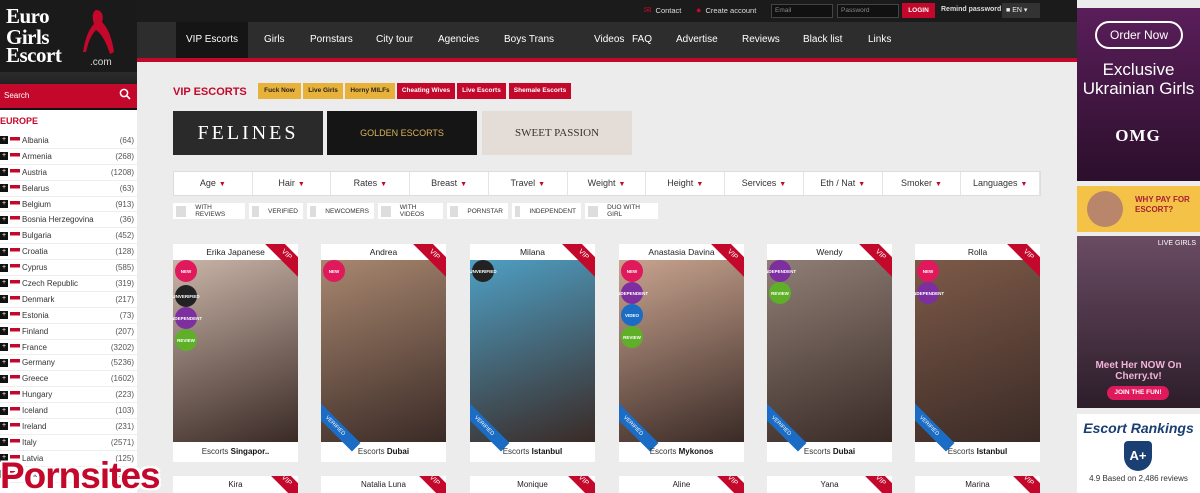  What do you see at coordinates (662, 10) in the screenshot?
I see `contact-link: ✉ Contact` at bounding box center [662, 10].